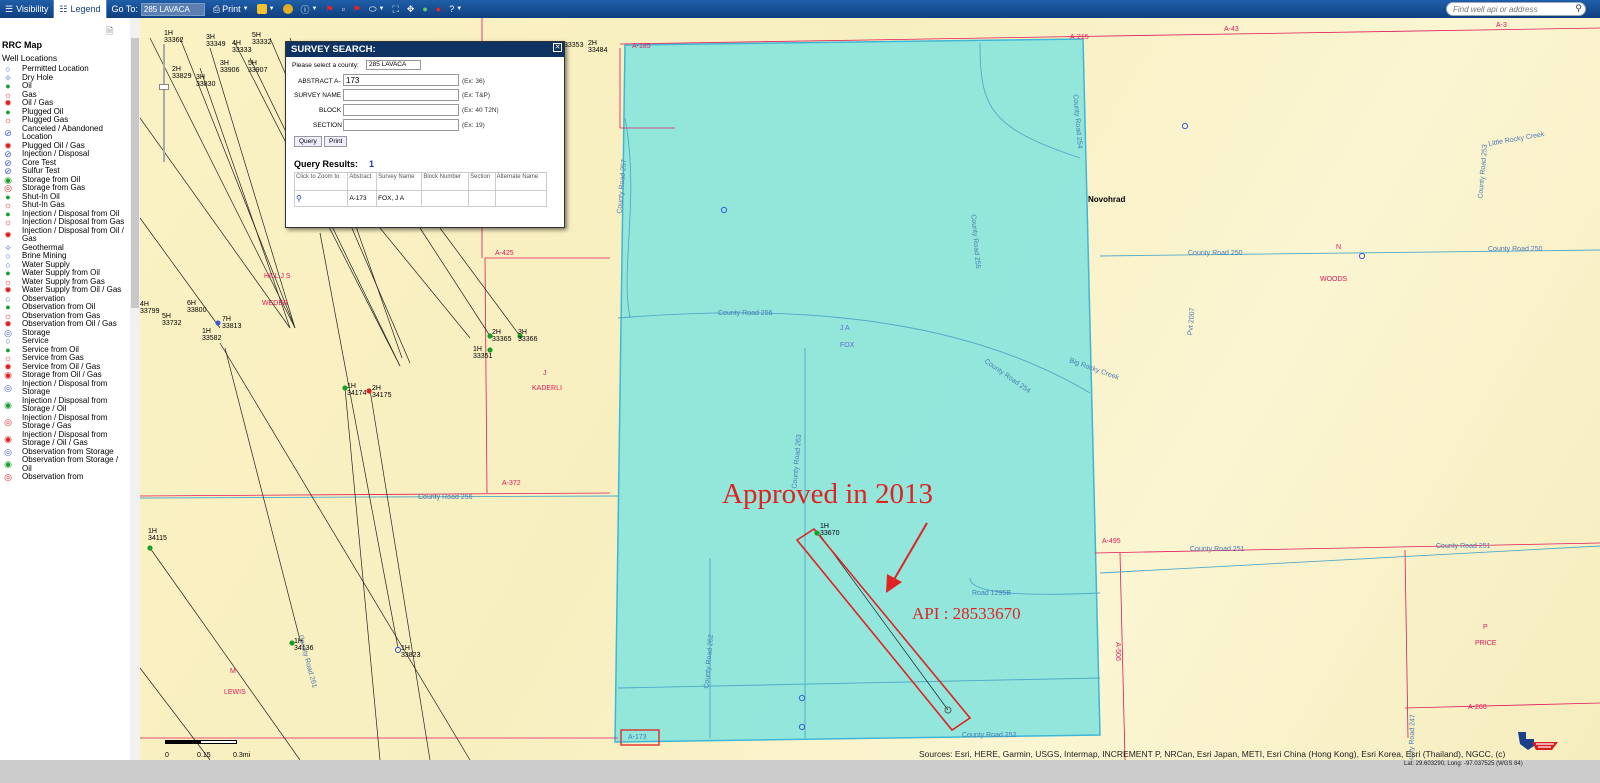 The height and width of the screenshot is (783, 1600). I want to click on road-label: Road 1295B, so click(991, 593).